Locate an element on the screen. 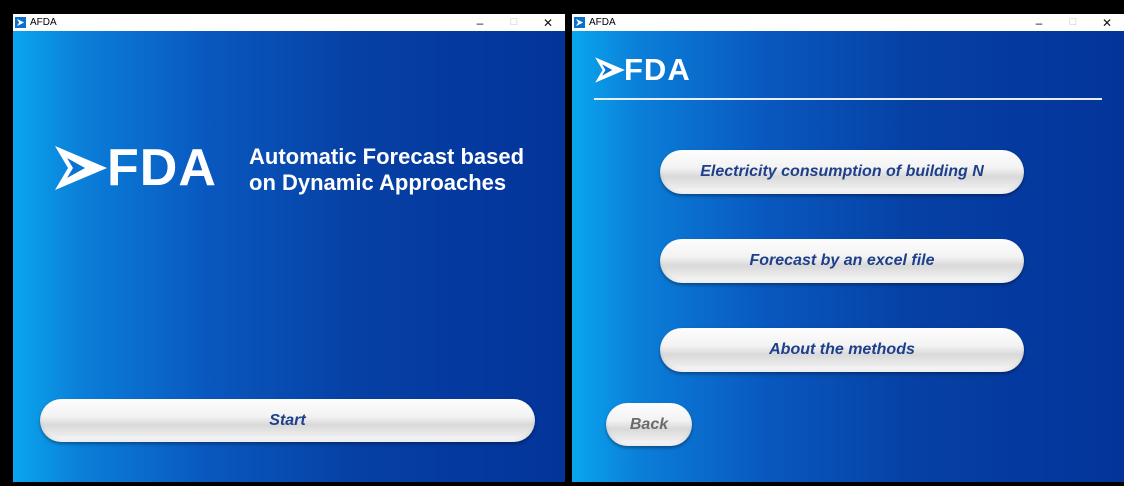  back-button: Back is located at coordinates (649, 424).